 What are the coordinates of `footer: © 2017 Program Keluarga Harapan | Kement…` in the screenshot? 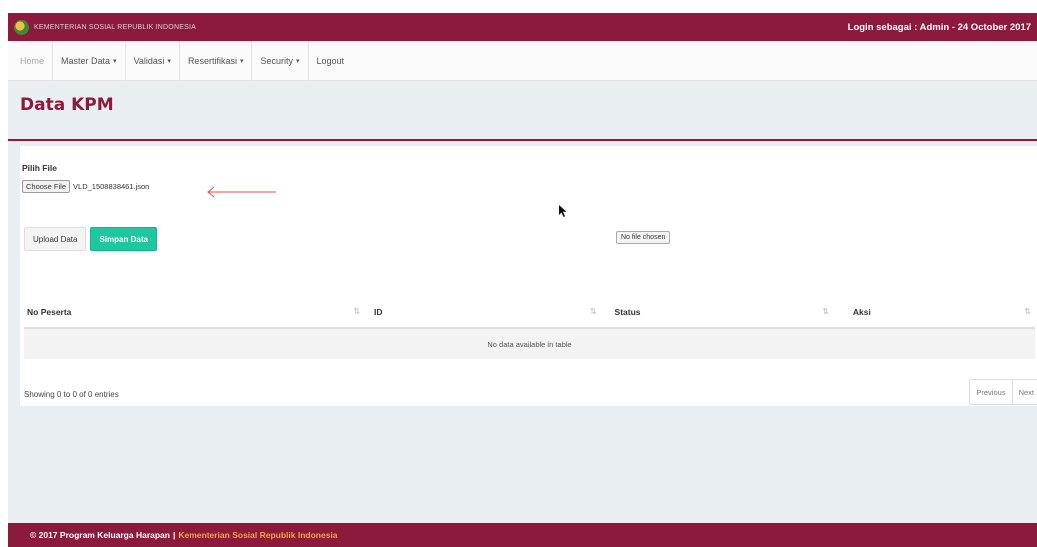 It's located at (522, 535).